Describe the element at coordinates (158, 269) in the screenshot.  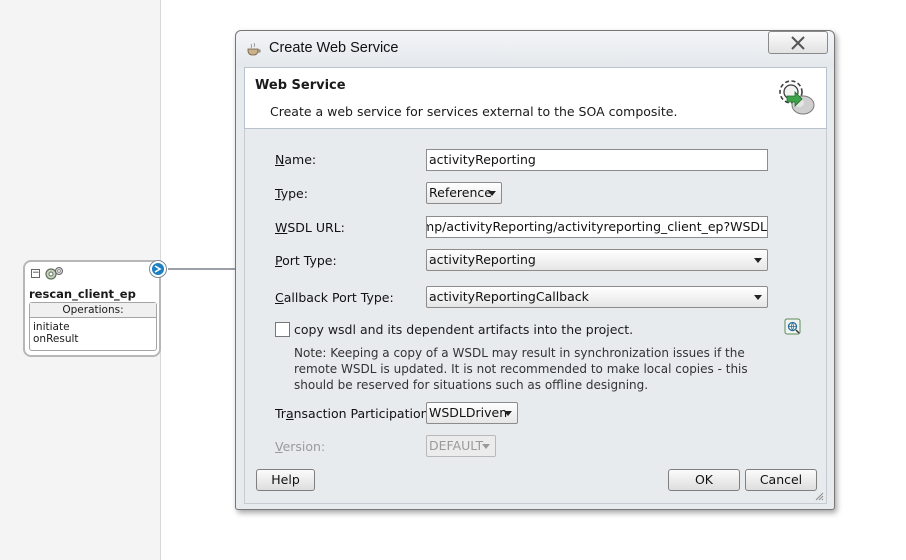
I see `service-port-icon` at that location.